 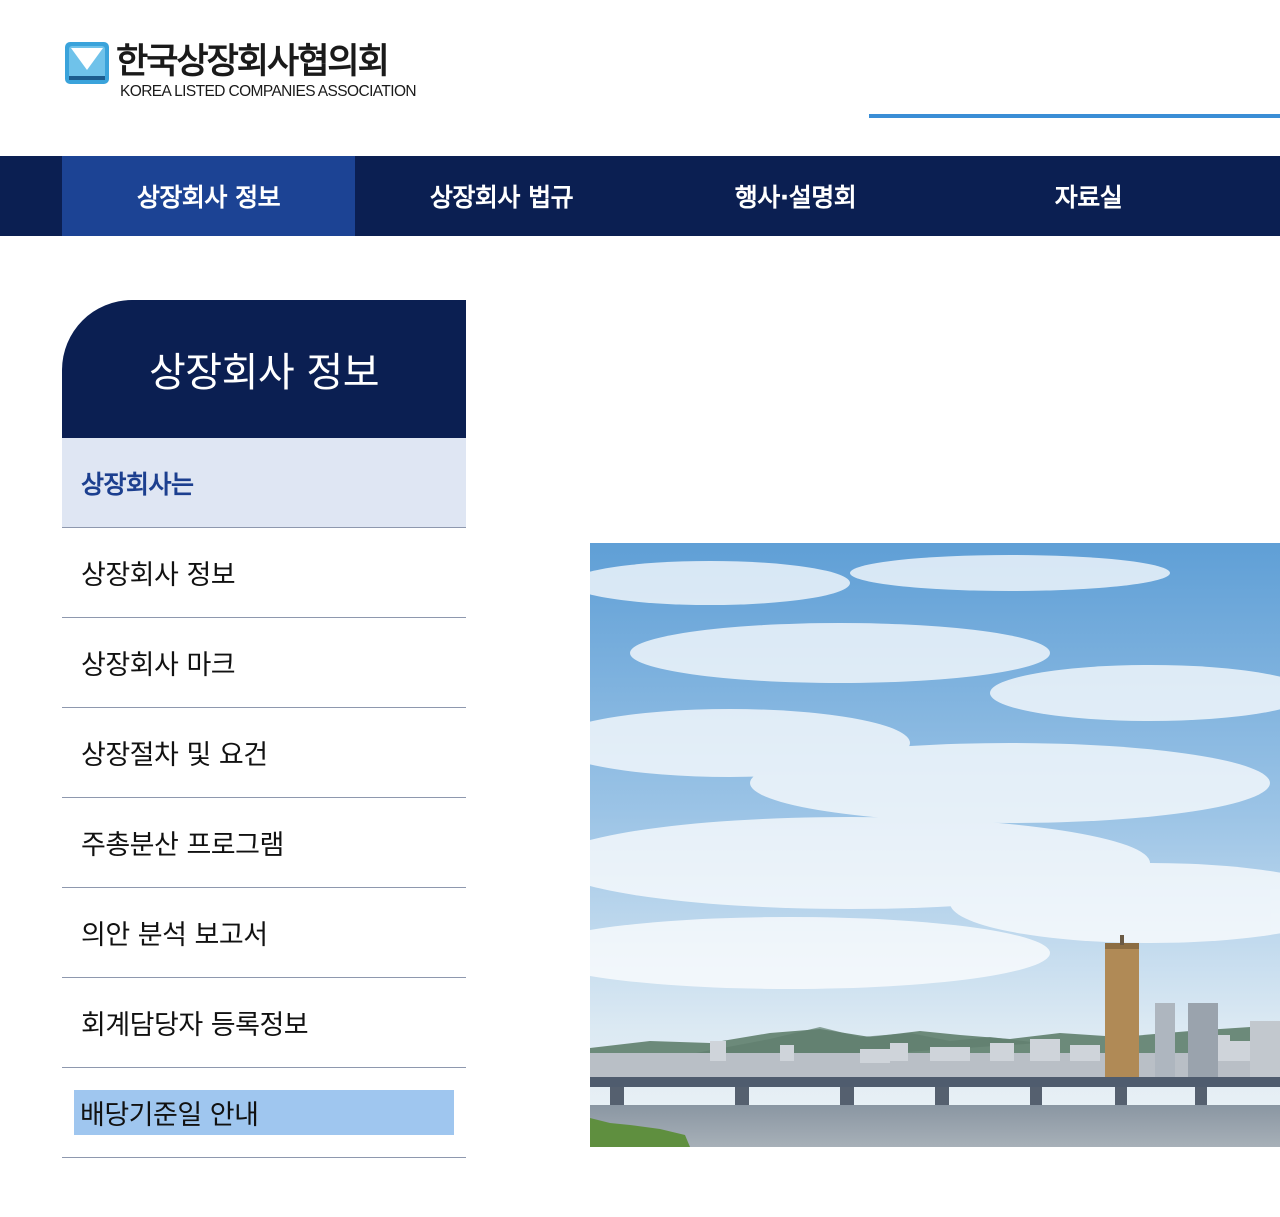 What do you see at coordinates (264, 483) in the screenshot?
I see `sidebar-subheading: 상장회사는` at bounding box center [264, 483].